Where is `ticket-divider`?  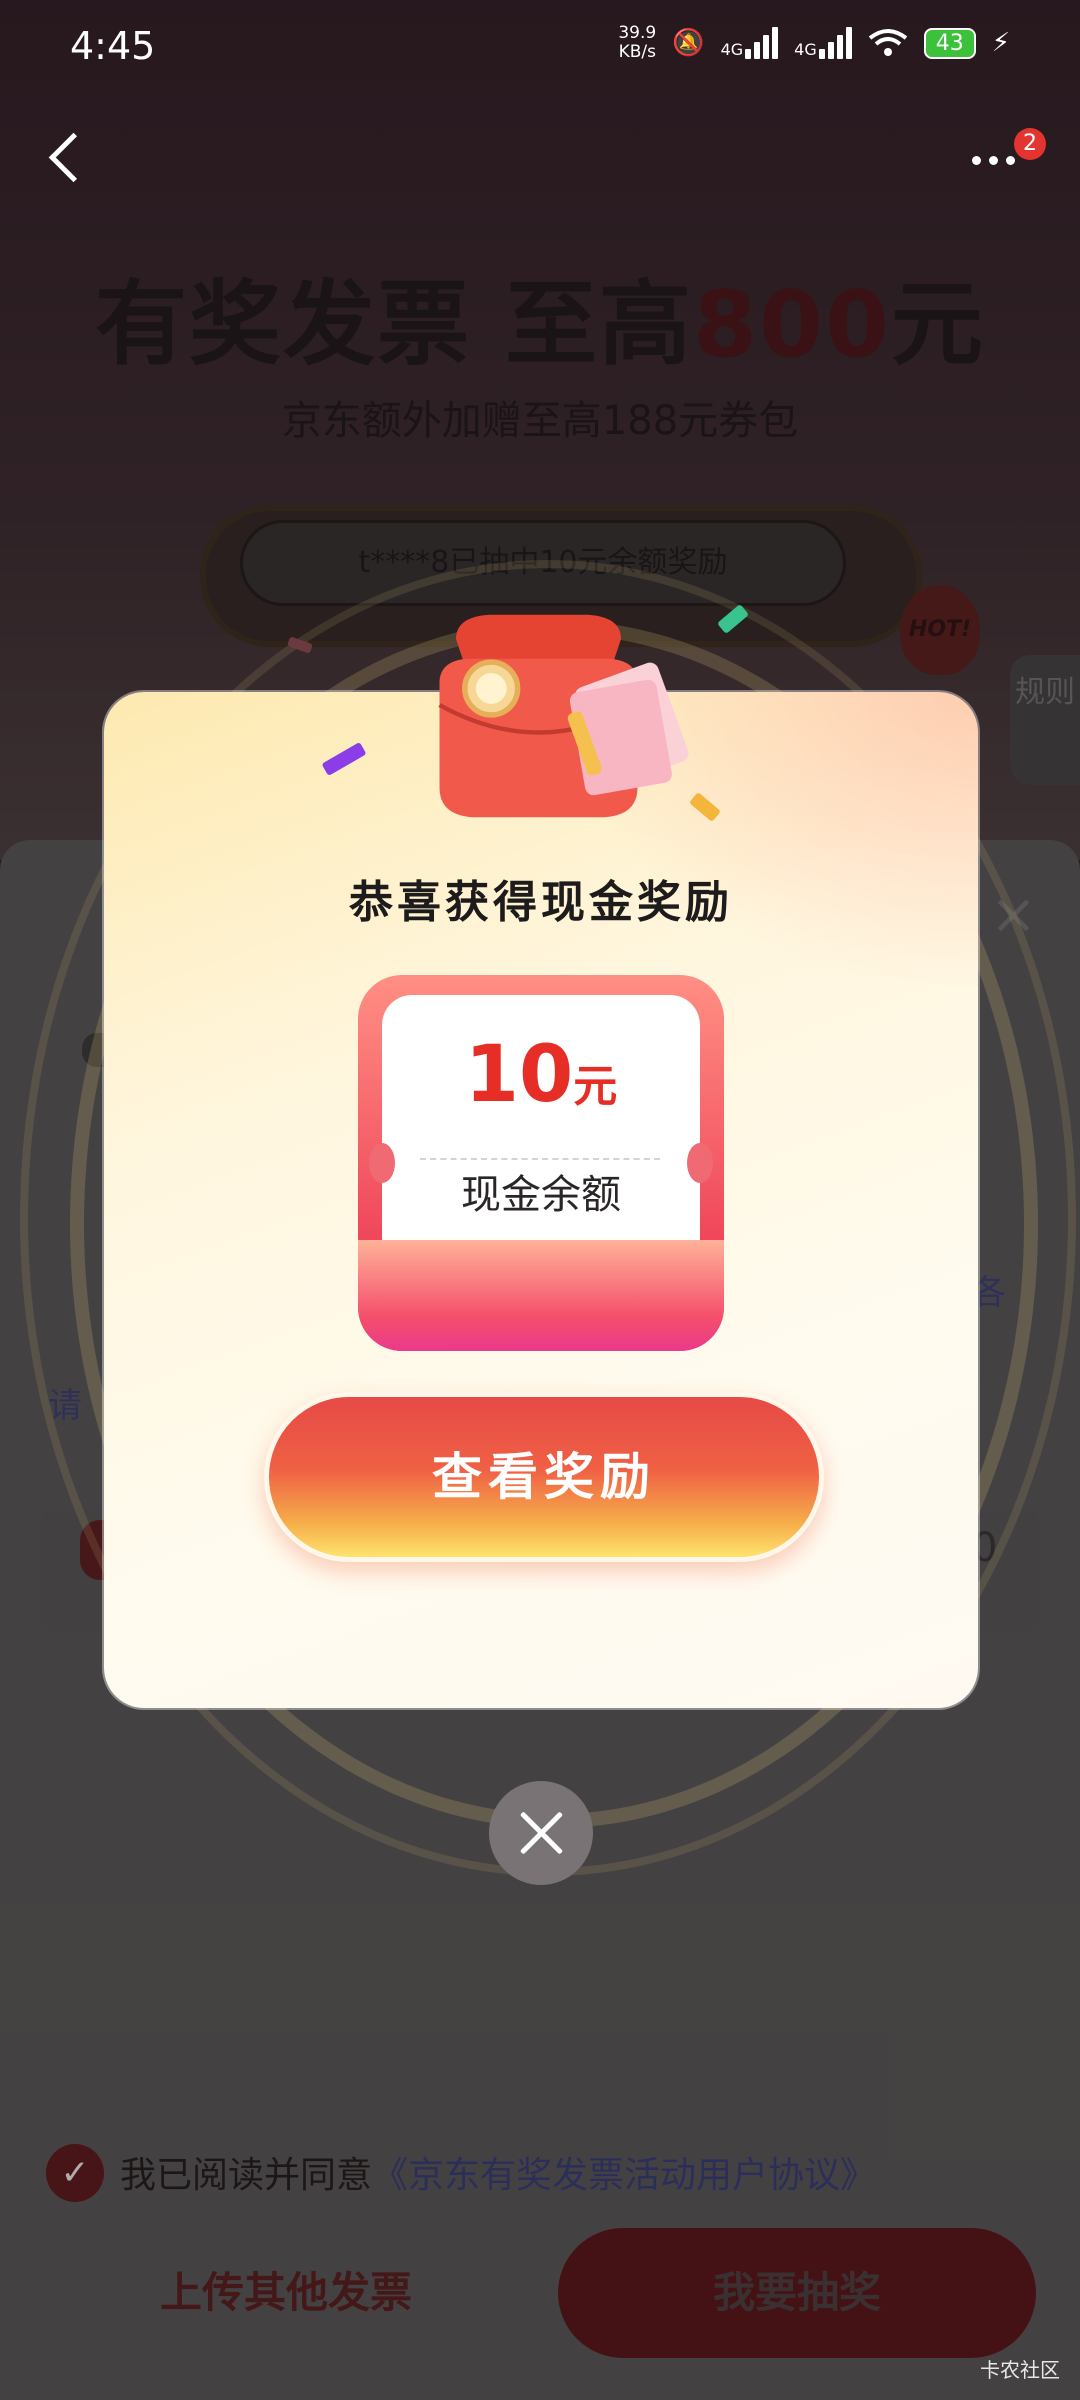
ticket-divider is located at coordinates (540, 1159).